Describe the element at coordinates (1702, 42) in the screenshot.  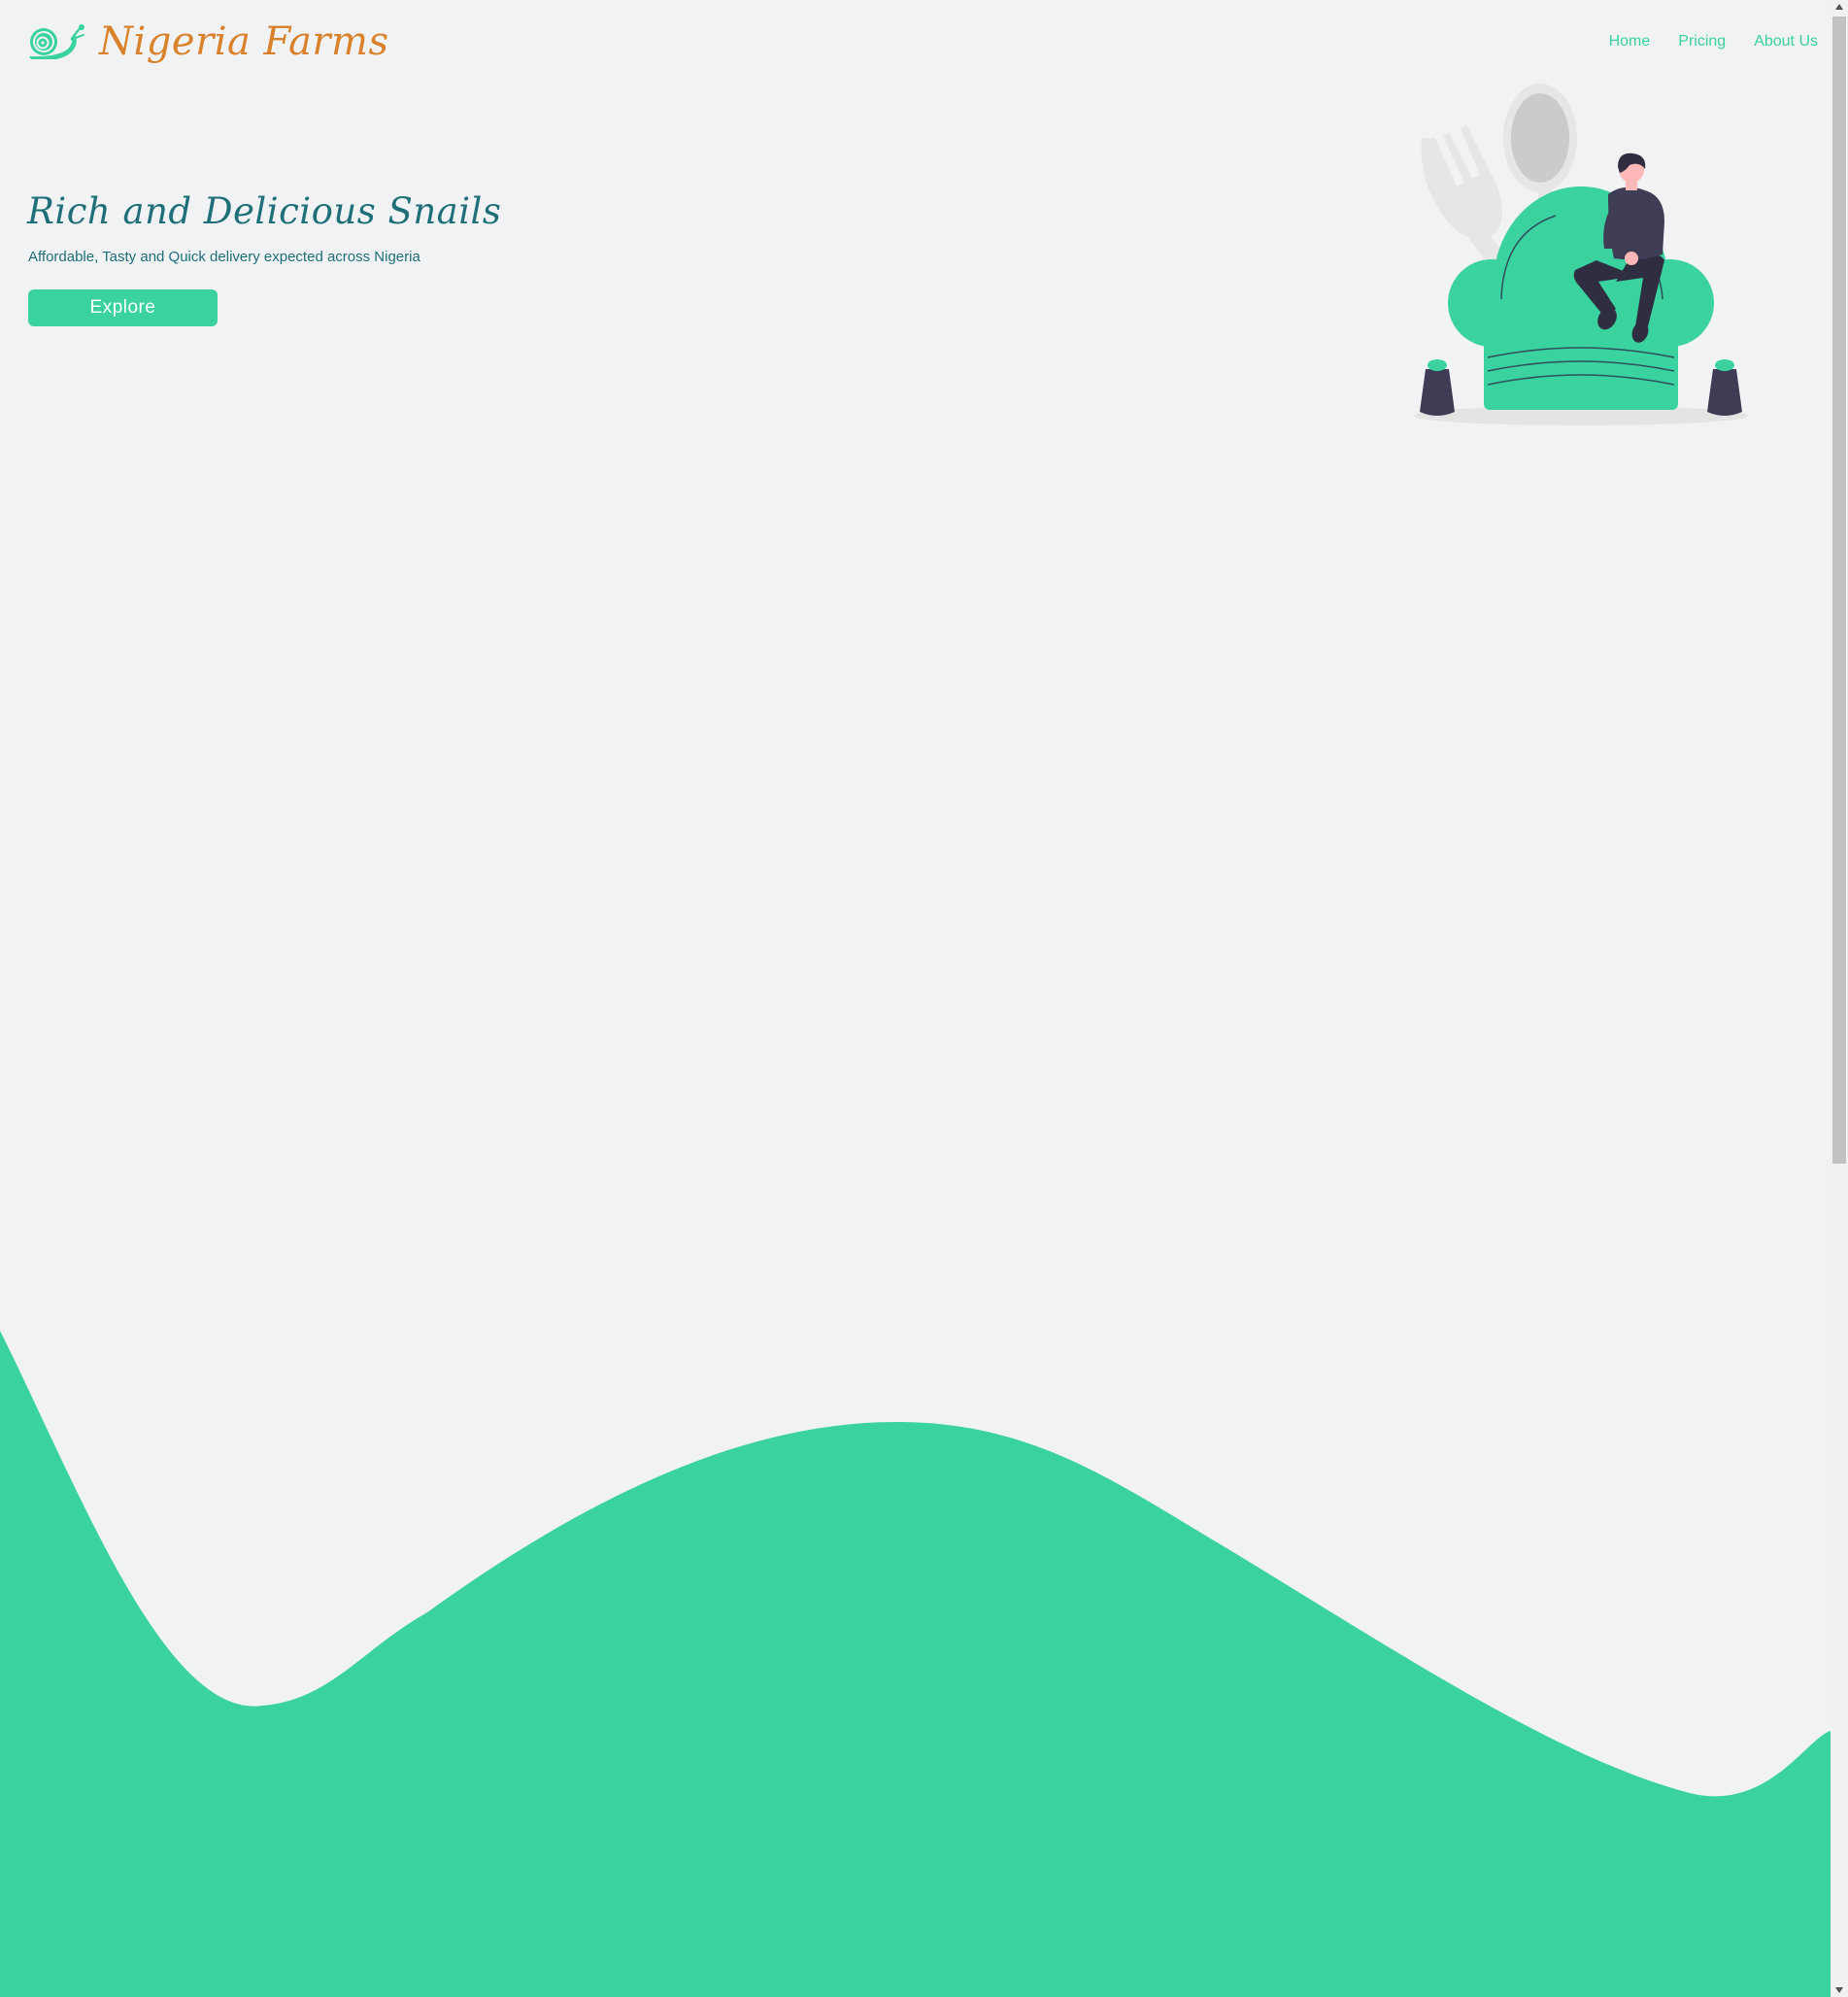
I see `nav-link-pricing: Pricing` at that location.